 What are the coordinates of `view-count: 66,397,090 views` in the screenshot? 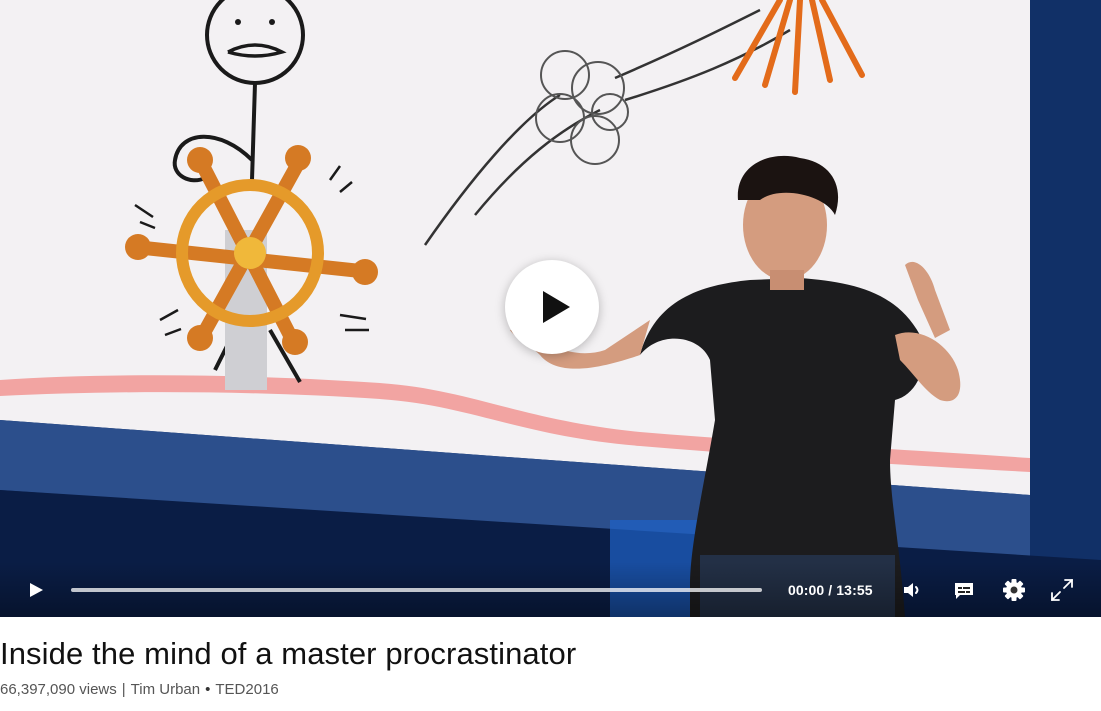 It's located at (58, 689).